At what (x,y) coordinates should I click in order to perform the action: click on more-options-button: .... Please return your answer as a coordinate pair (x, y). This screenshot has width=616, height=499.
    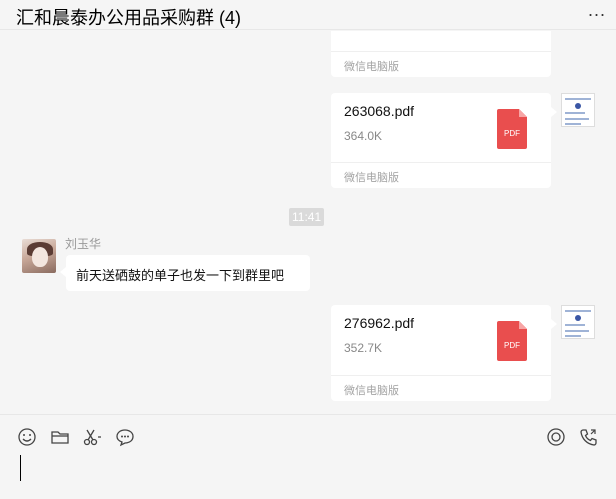
    Looking at the image, I should click on (597, 10).